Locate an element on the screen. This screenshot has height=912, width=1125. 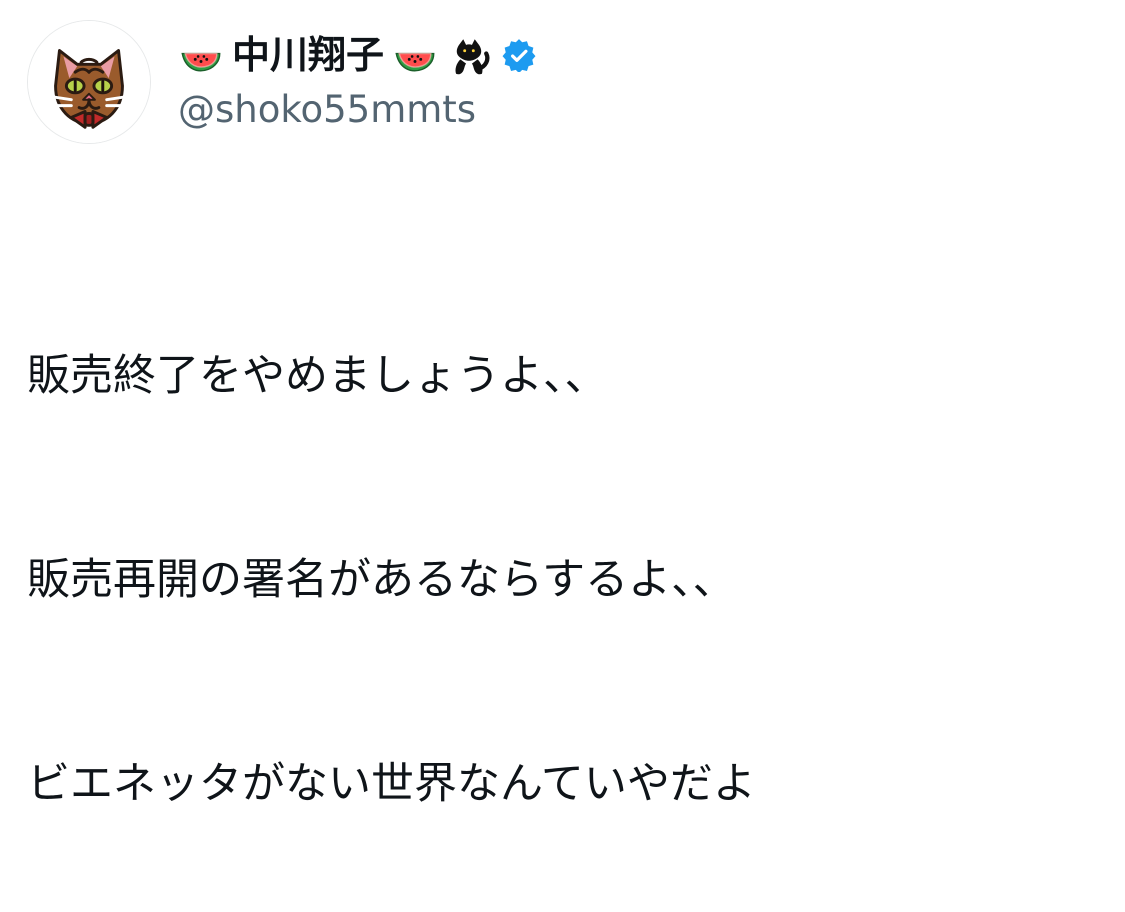
verified-badge-icon is located at coordinates (519, 55).